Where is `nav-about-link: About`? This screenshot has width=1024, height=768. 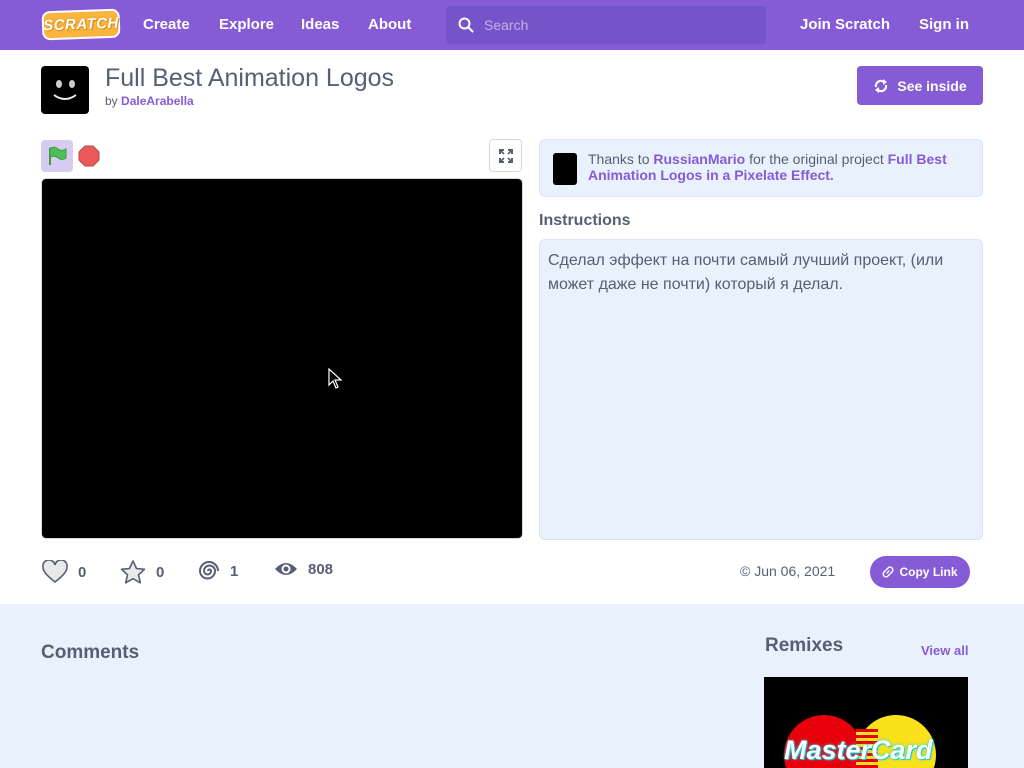
nav-about-link: About is located at coordinates (389, 24).